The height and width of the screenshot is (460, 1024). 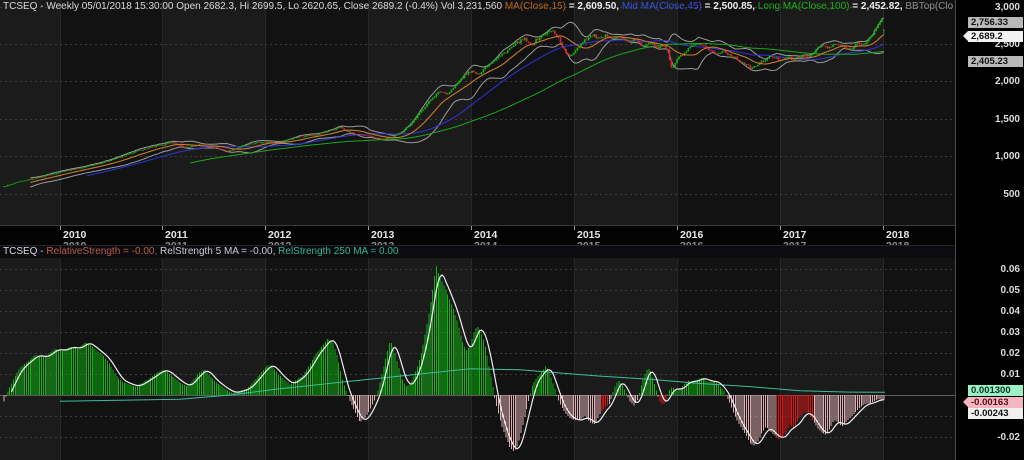 What do you see at coordinates (219, 251) in the screenshot?
I see `title-segment: RelStrength 5 MA = -0.00,` at bounding box center [219, 251].